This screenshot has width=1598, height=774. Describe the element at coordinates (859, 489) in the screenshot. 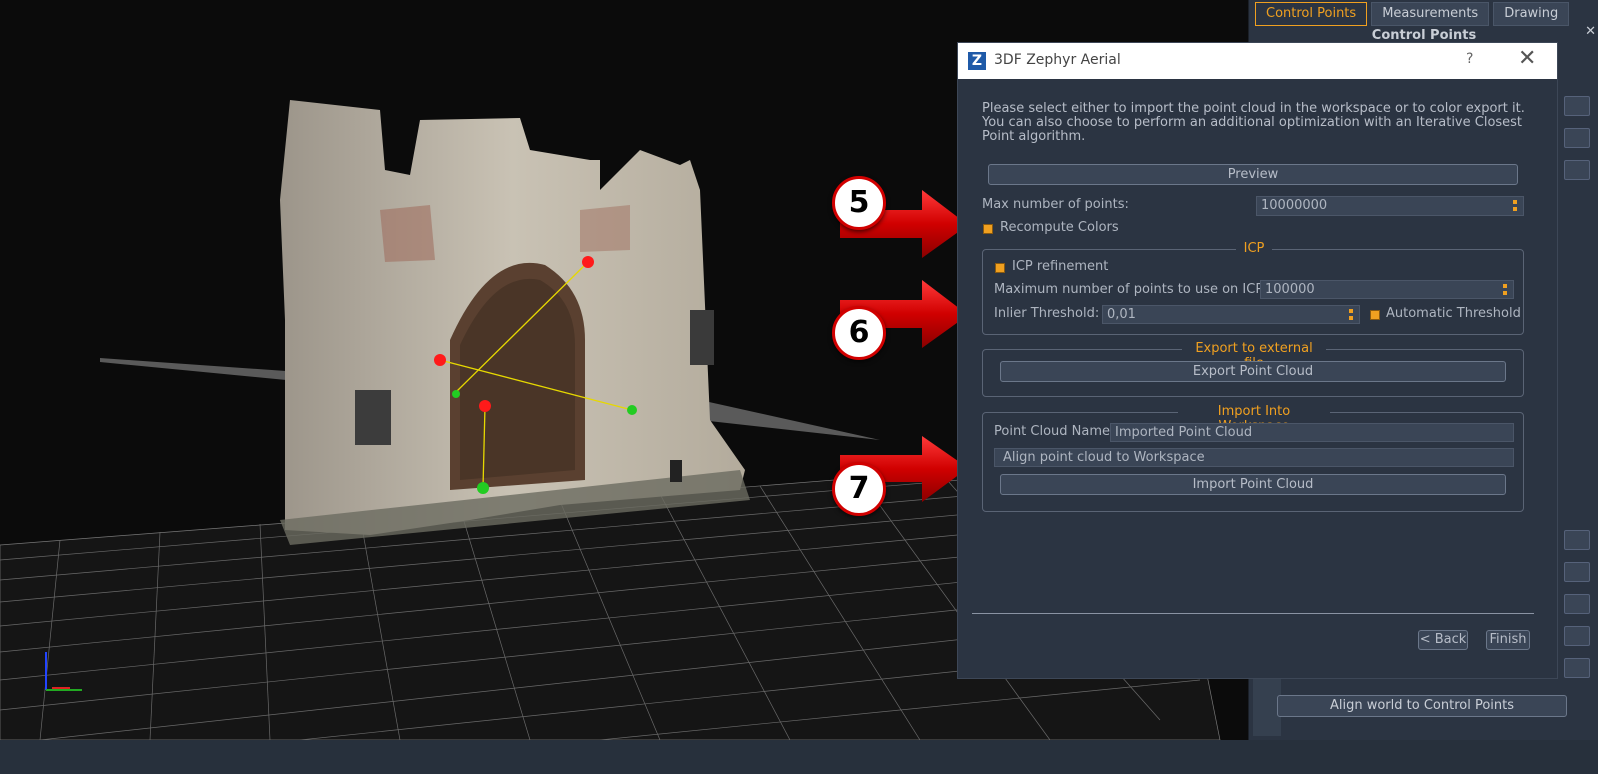

I see `callout-number: 7` at that location.